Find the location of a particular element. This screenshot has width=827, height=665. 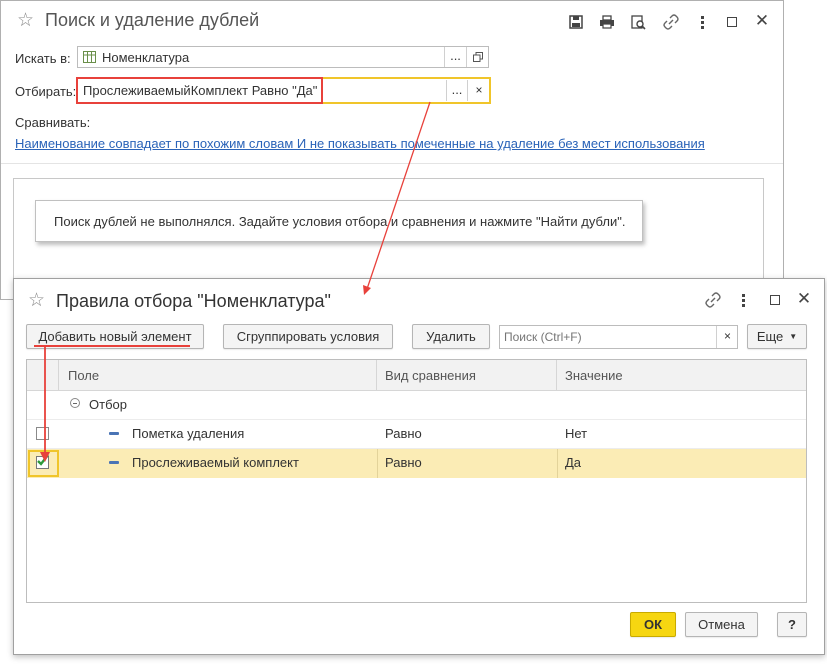

delete-label: Удалить is located at coordinates (451, 336).